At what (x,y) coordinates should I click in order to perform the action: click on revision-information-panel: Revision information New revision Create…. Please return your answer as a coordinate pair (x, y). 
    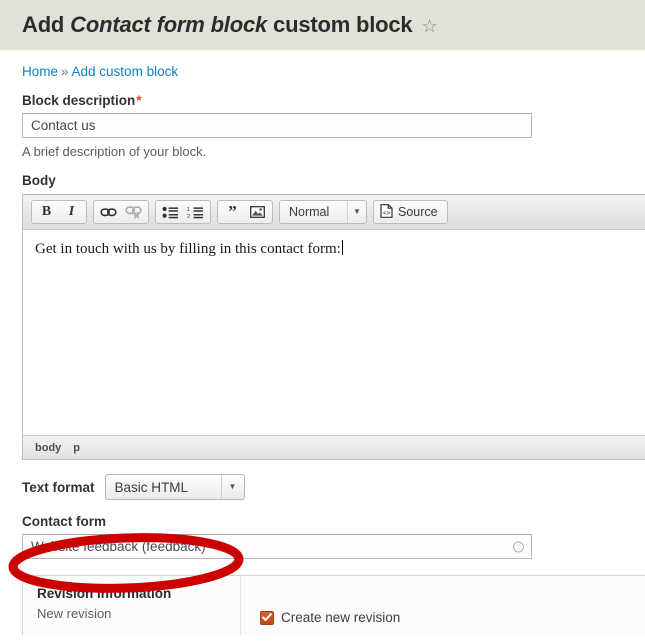
    Looking at the image, I should click on (333, 605).